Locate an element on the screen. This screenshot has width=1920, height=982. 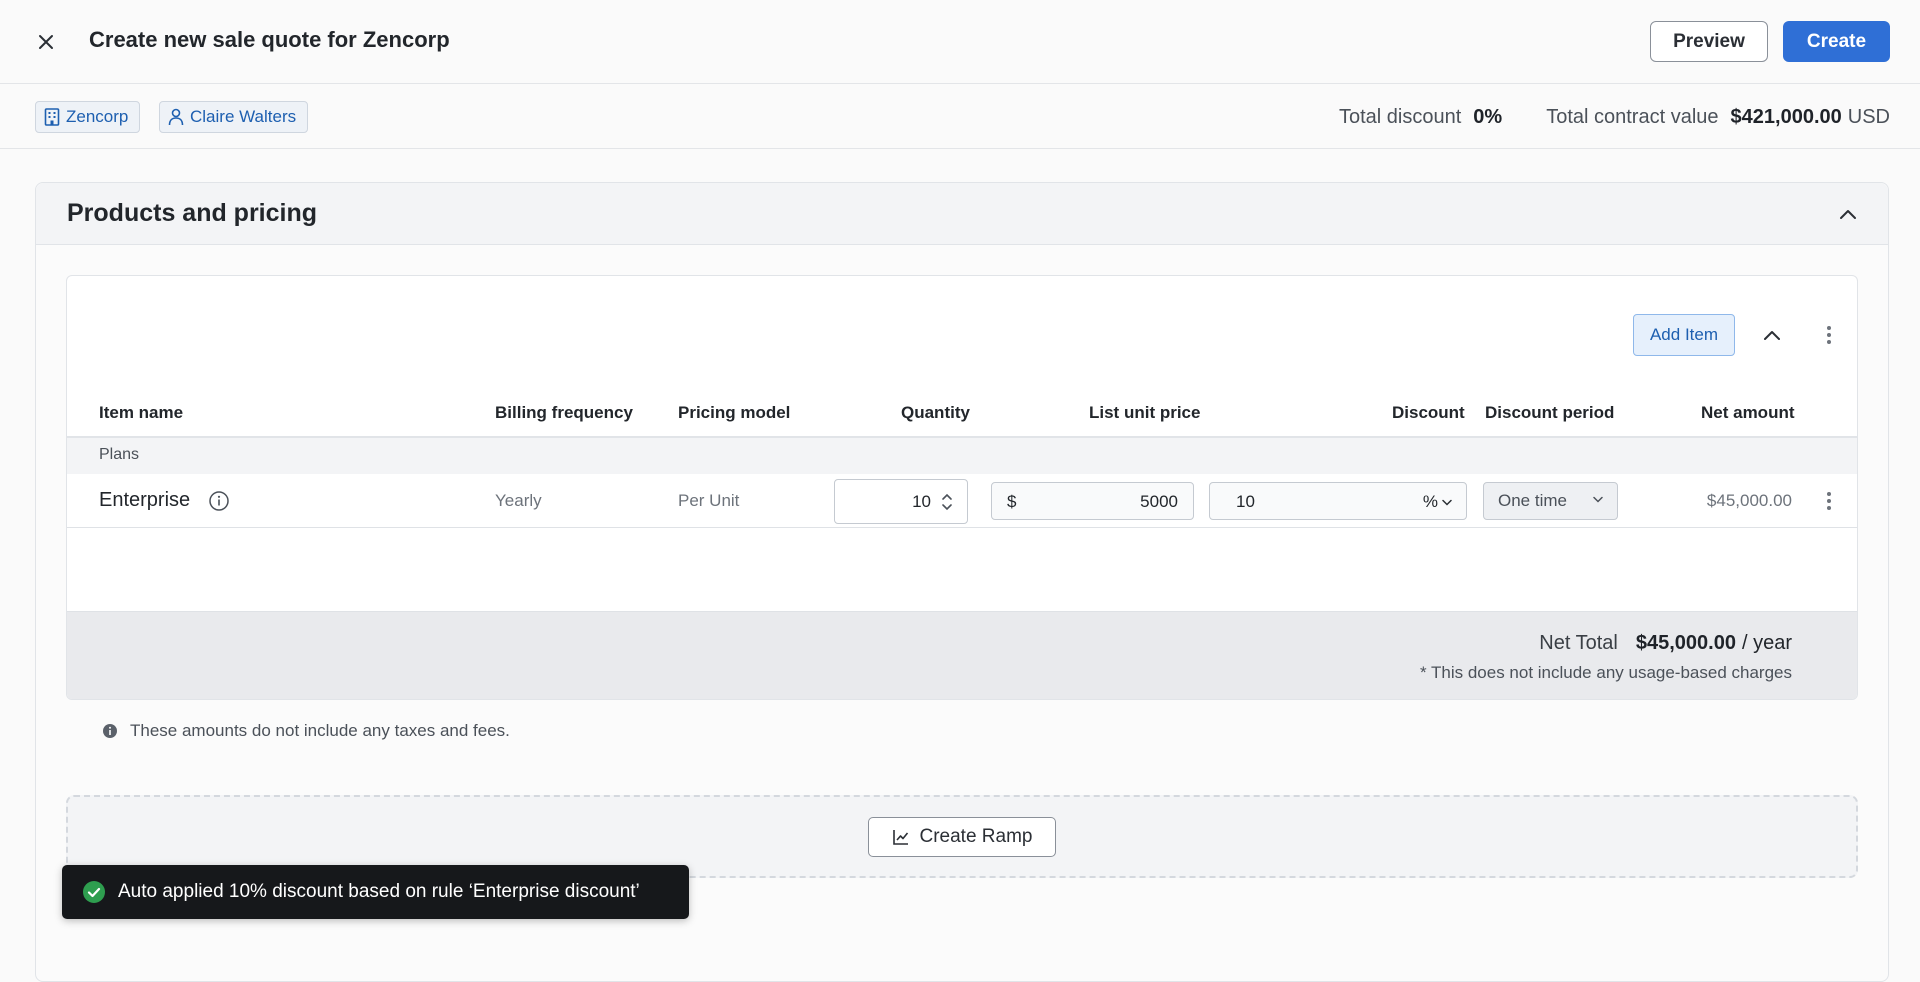
net-total-period: / year is located at coordinates (1766, 643).